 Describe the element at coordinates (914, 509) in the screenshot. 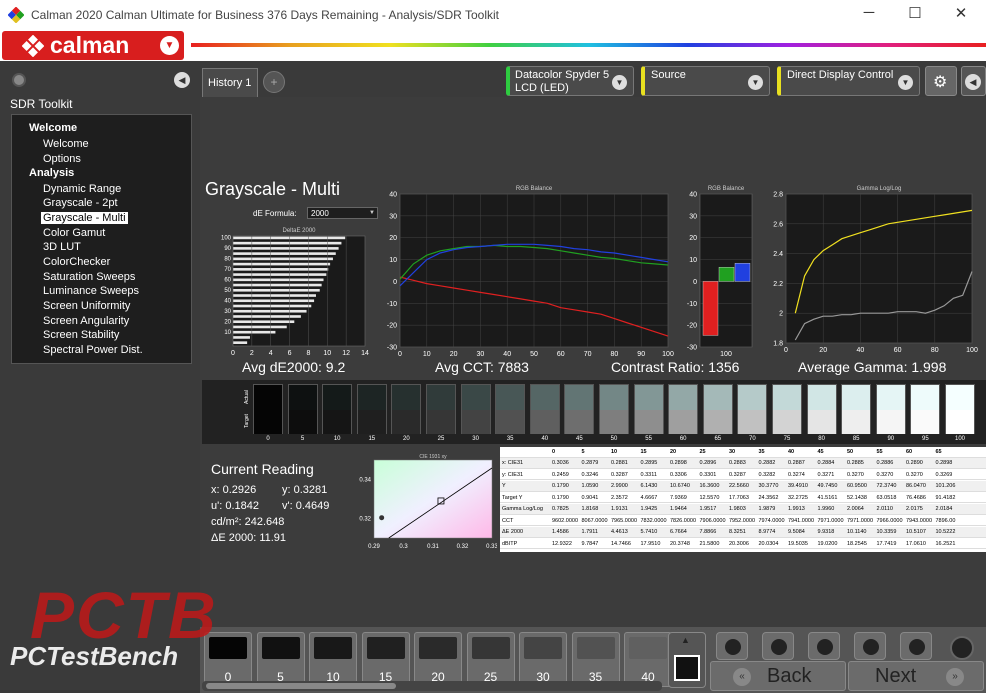

I see `table-cell: 2.0175` at that location.